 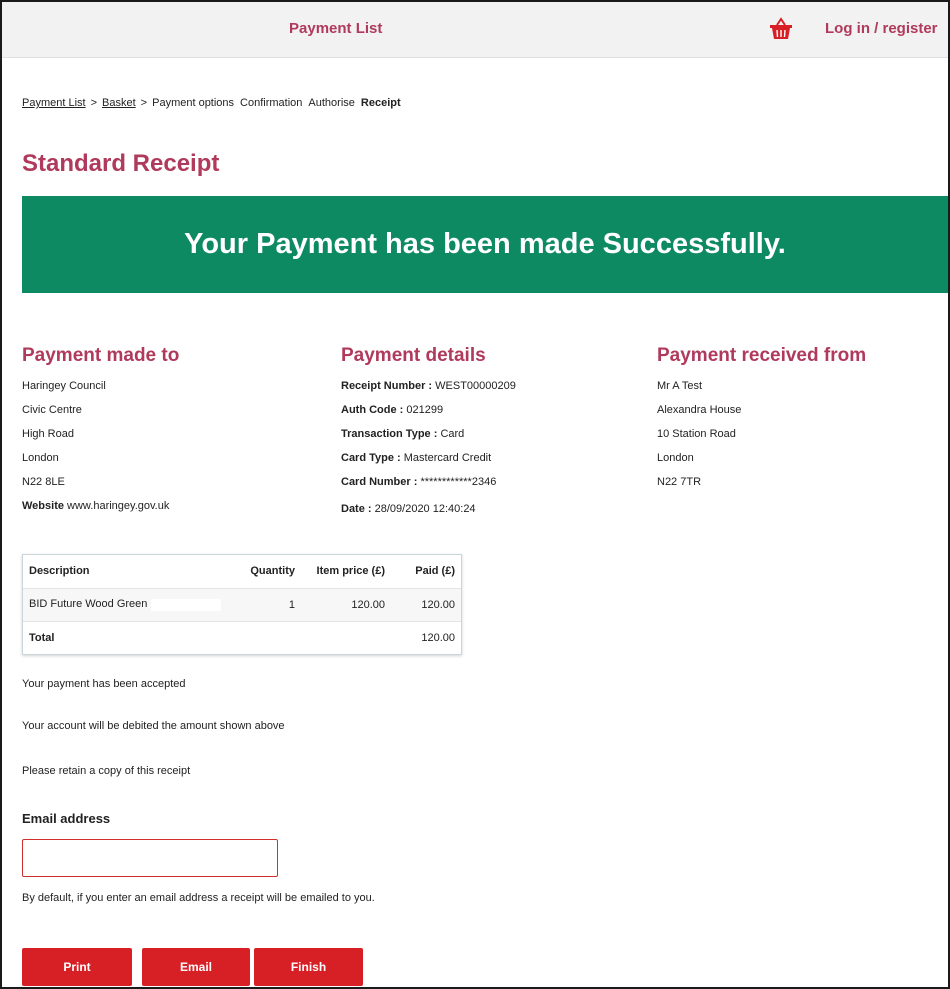 I want to click on detail-value: ************2346, so click(x=458, y=482).